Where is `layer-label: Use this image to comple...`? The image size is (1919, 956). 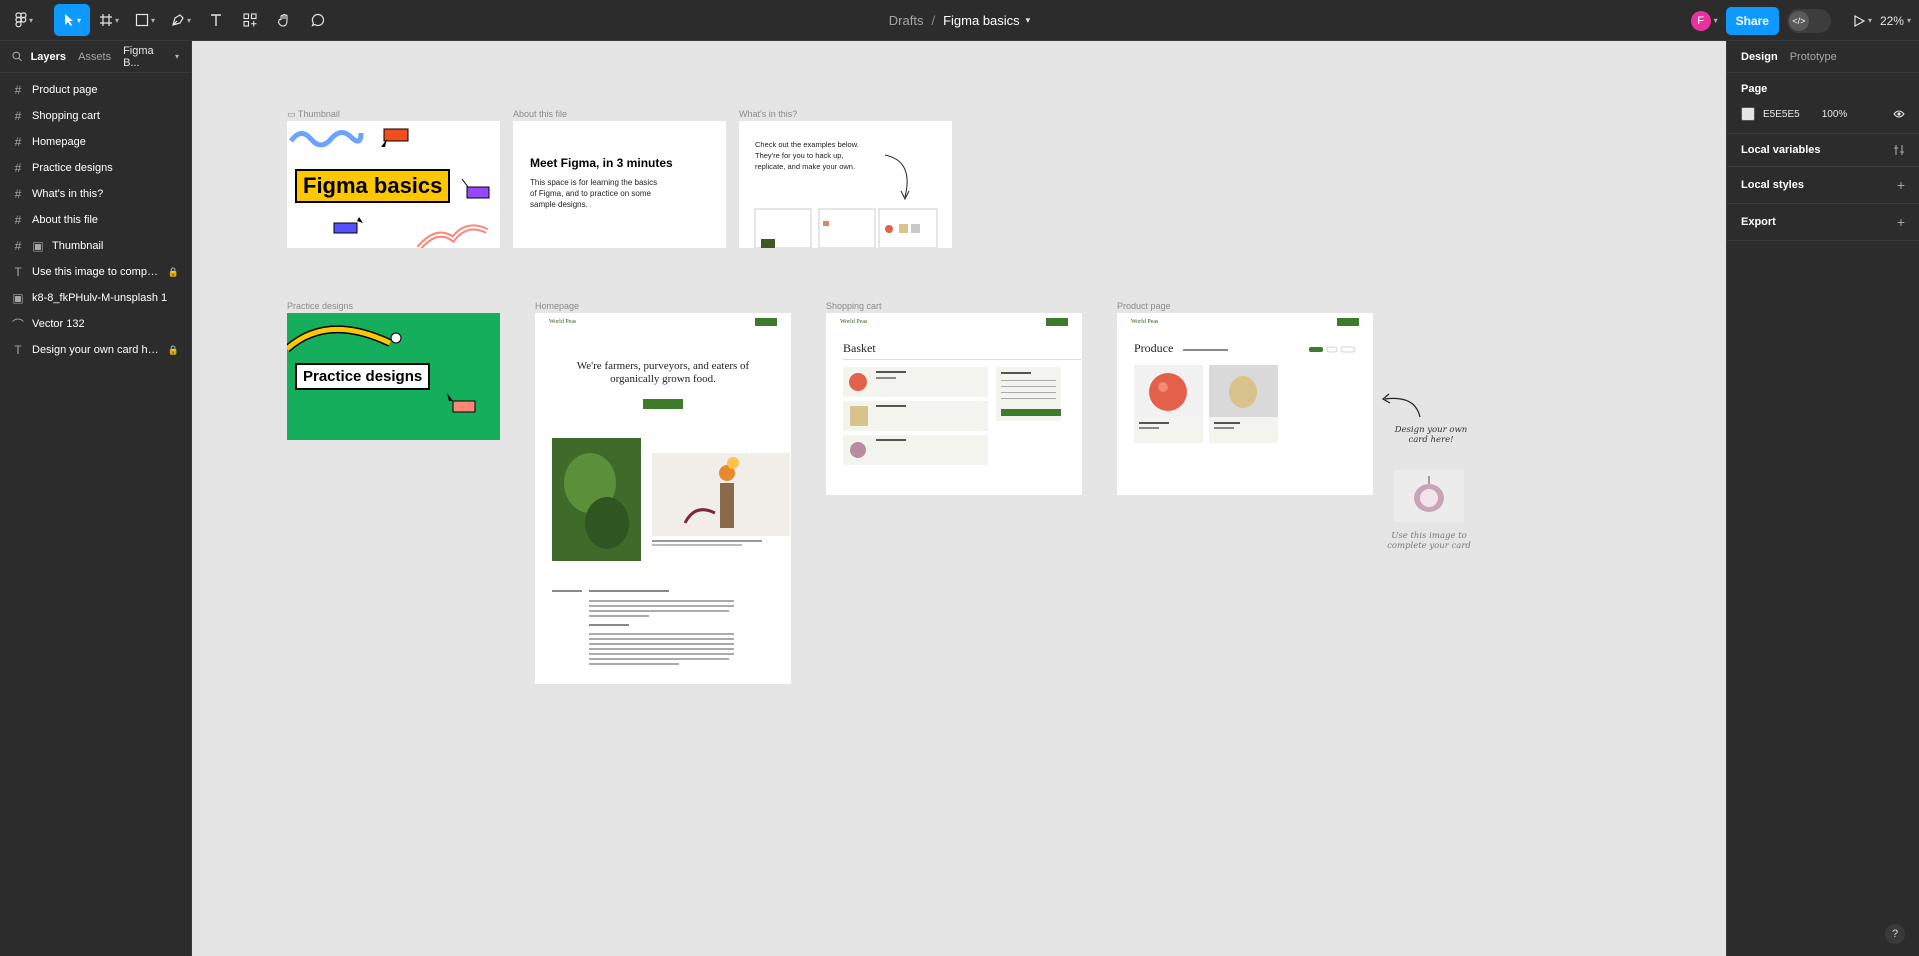
layer-label: Use this image to comple... is located at coordinates (96, 272).